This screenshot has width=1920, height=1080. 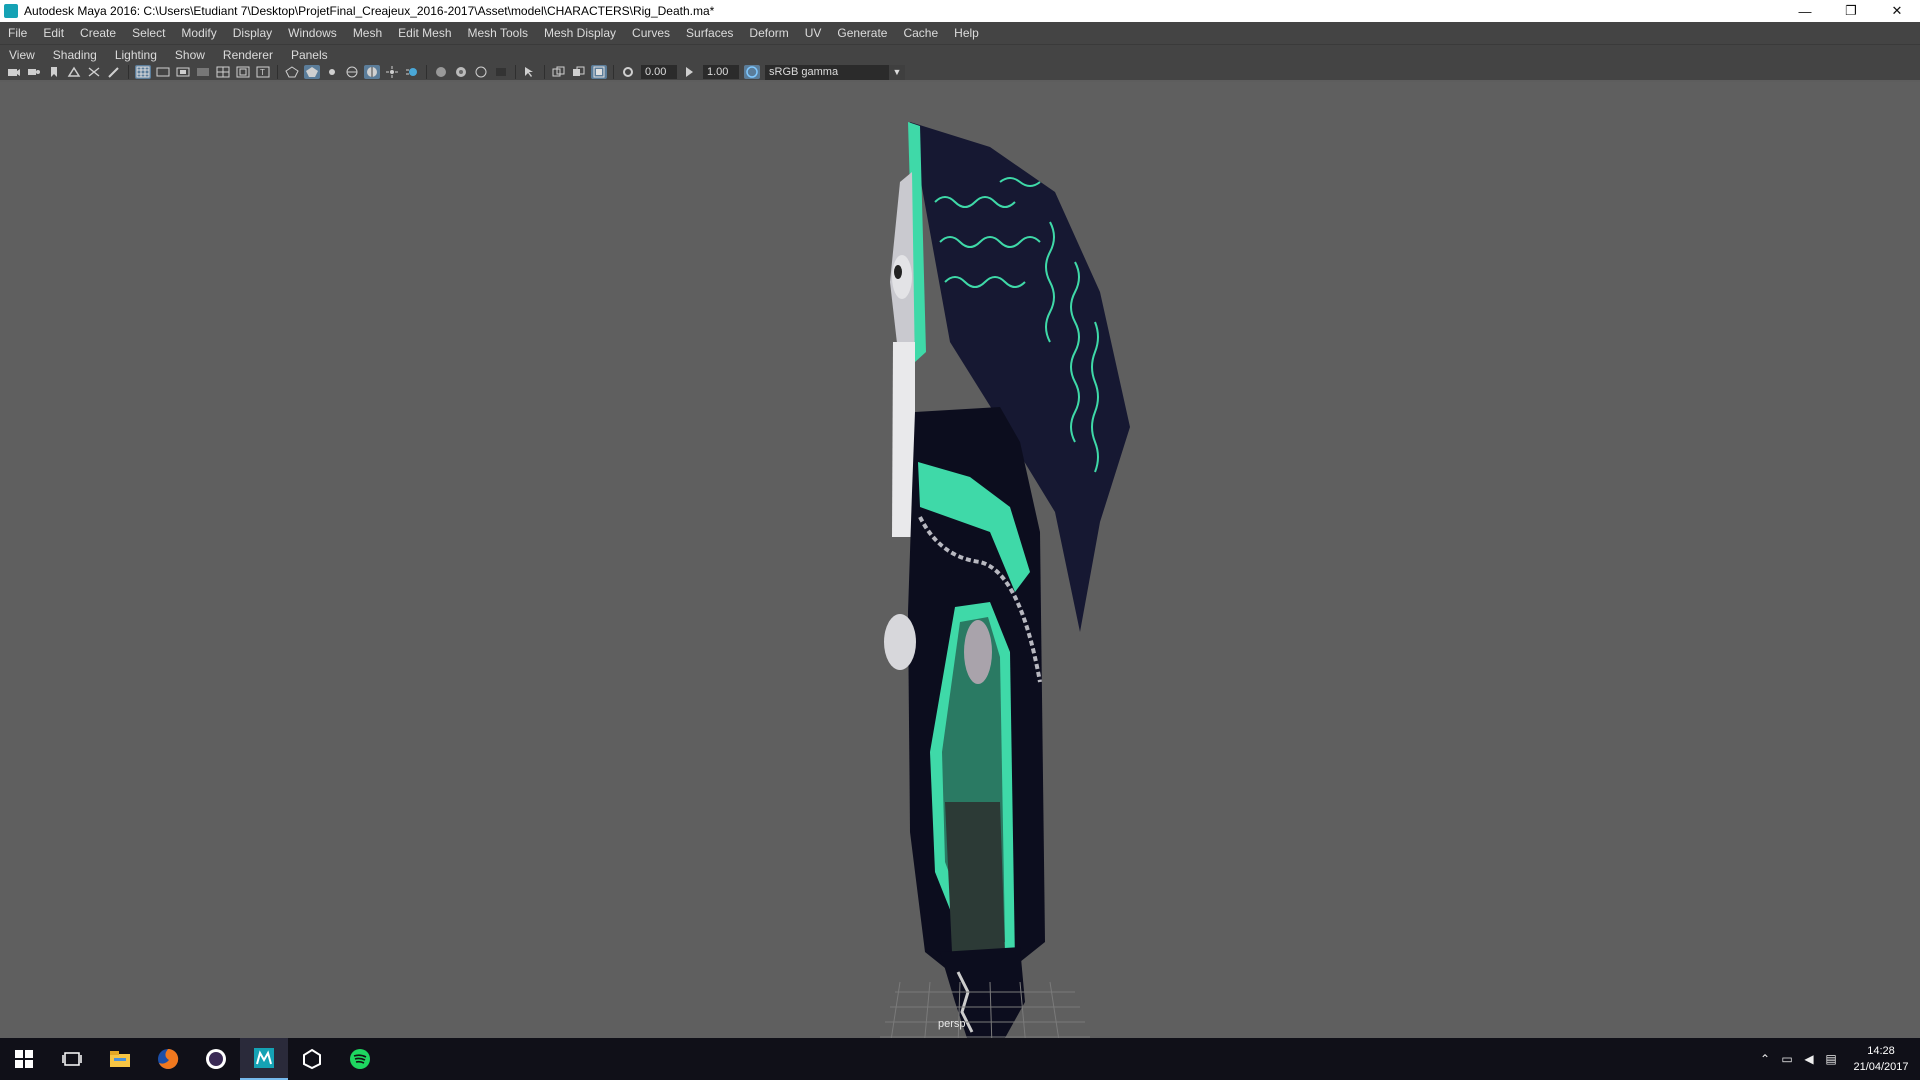 I want to click on menu-edit: Edit, so click(x=53, y=33).